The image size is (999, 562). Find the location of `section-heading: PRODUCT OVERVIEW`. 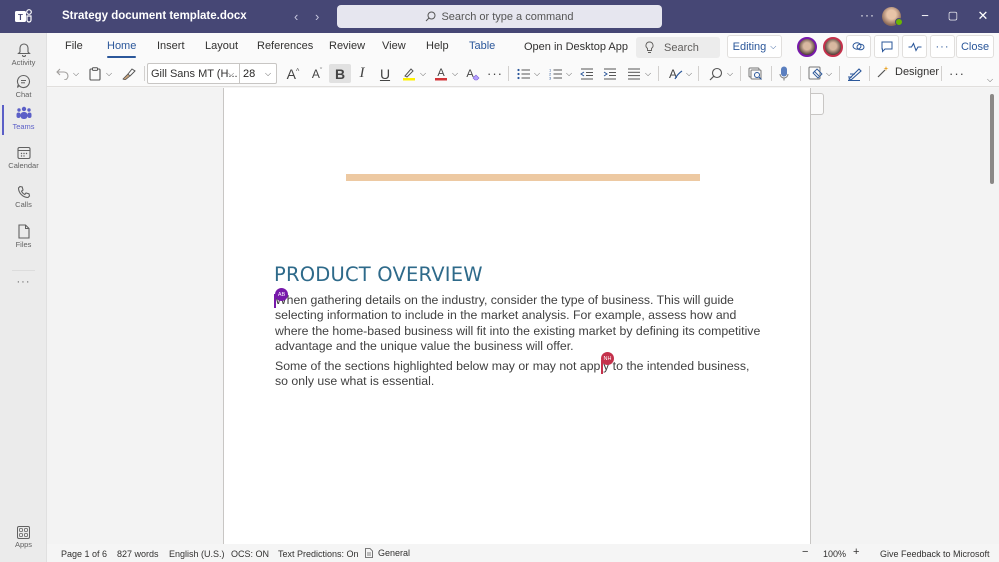

section-heading: PRODUCT OVERVIEW is located at coordinates (378, 274).